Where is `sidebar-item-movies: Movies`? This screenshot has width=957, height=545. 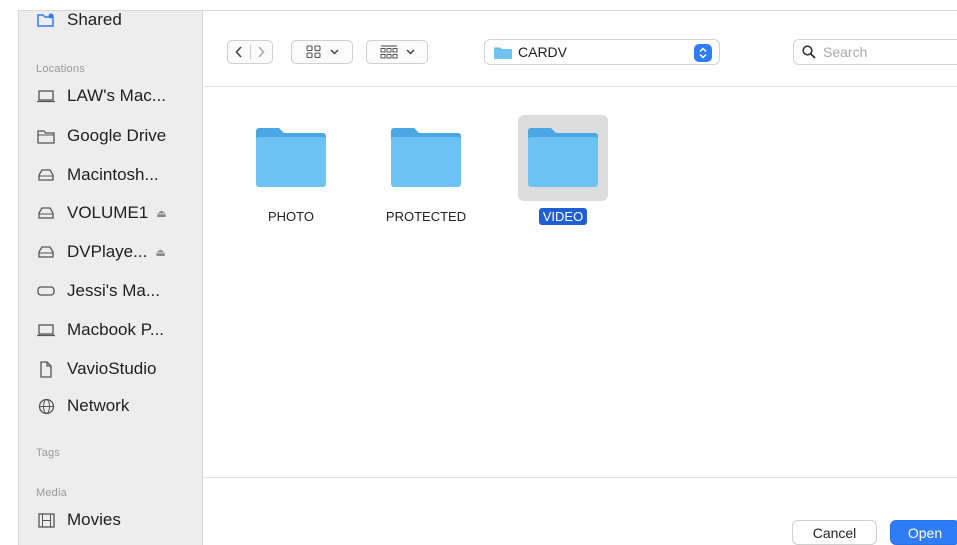
sidebar-item-movies: Movies is located at coordinates (111, 520).